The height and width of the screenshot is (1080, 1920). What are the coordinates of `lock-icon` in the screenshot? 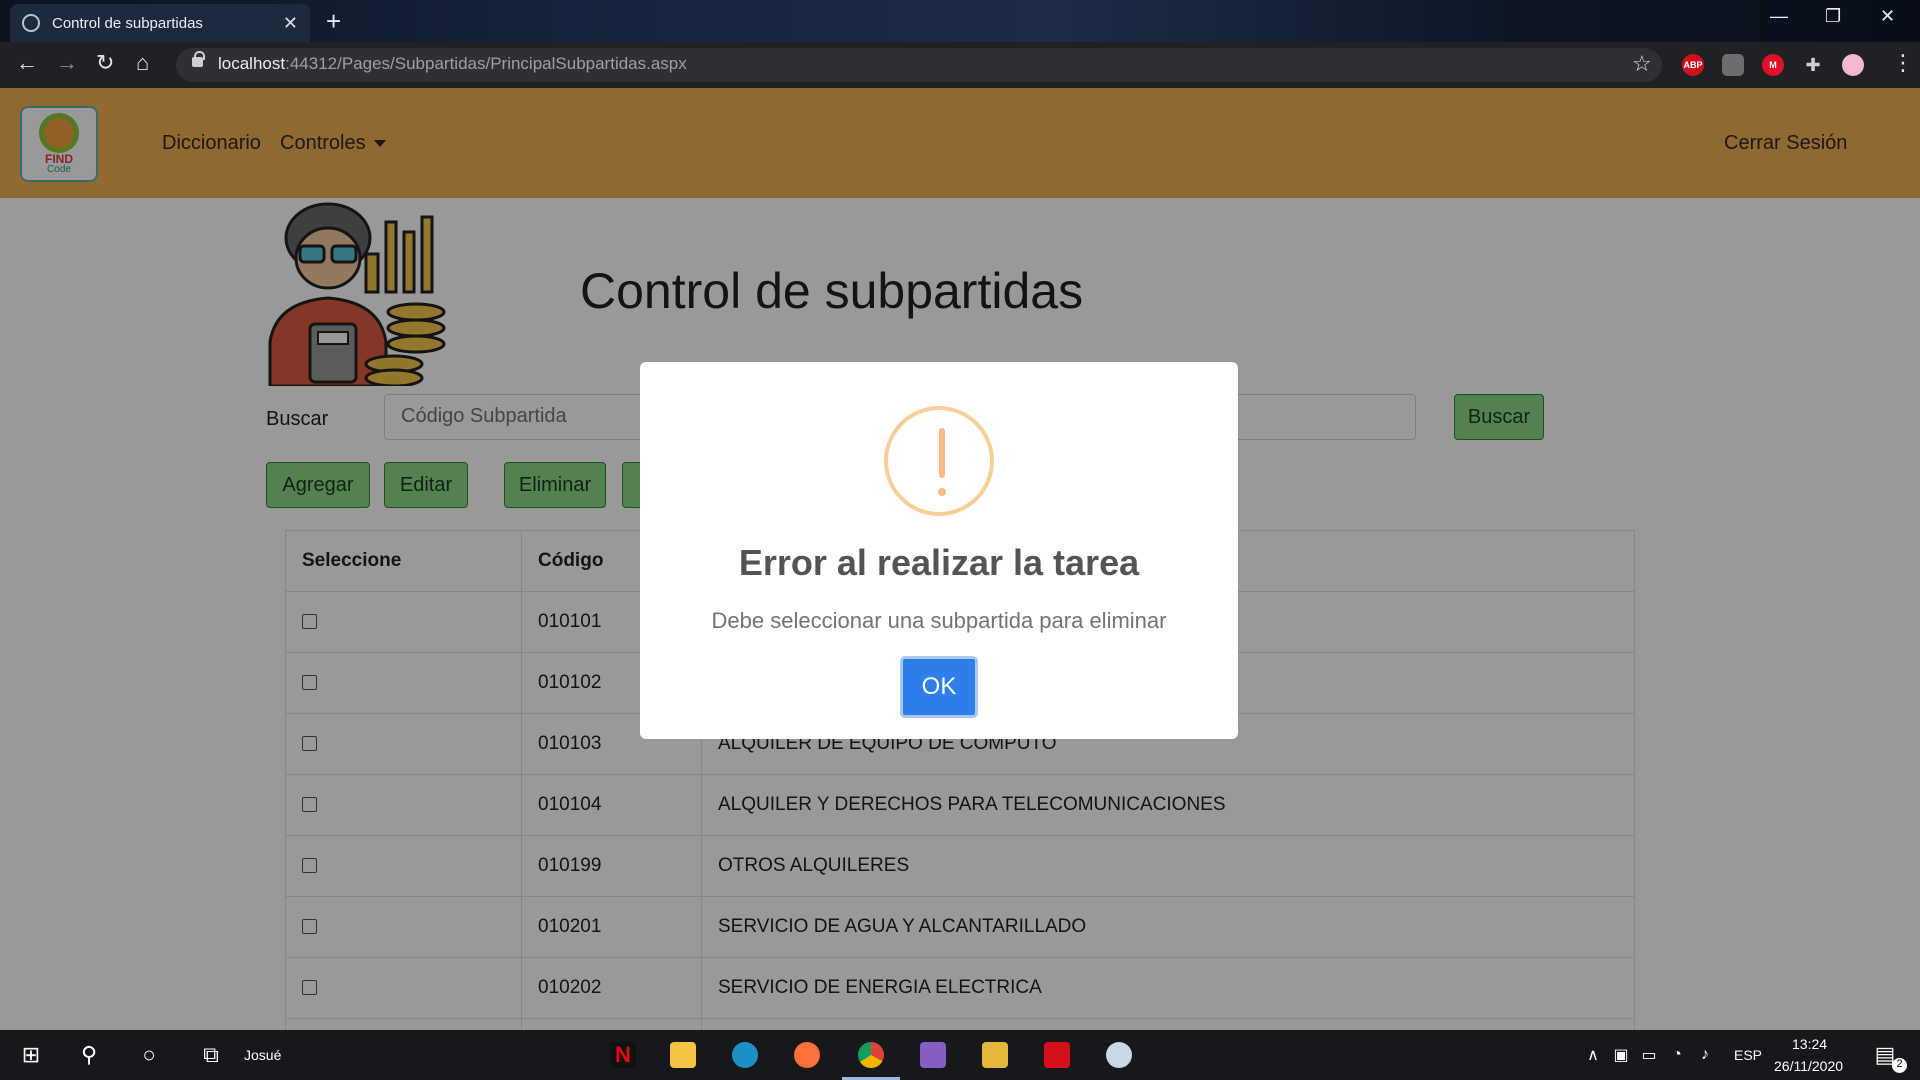 It's located at (198, 59).